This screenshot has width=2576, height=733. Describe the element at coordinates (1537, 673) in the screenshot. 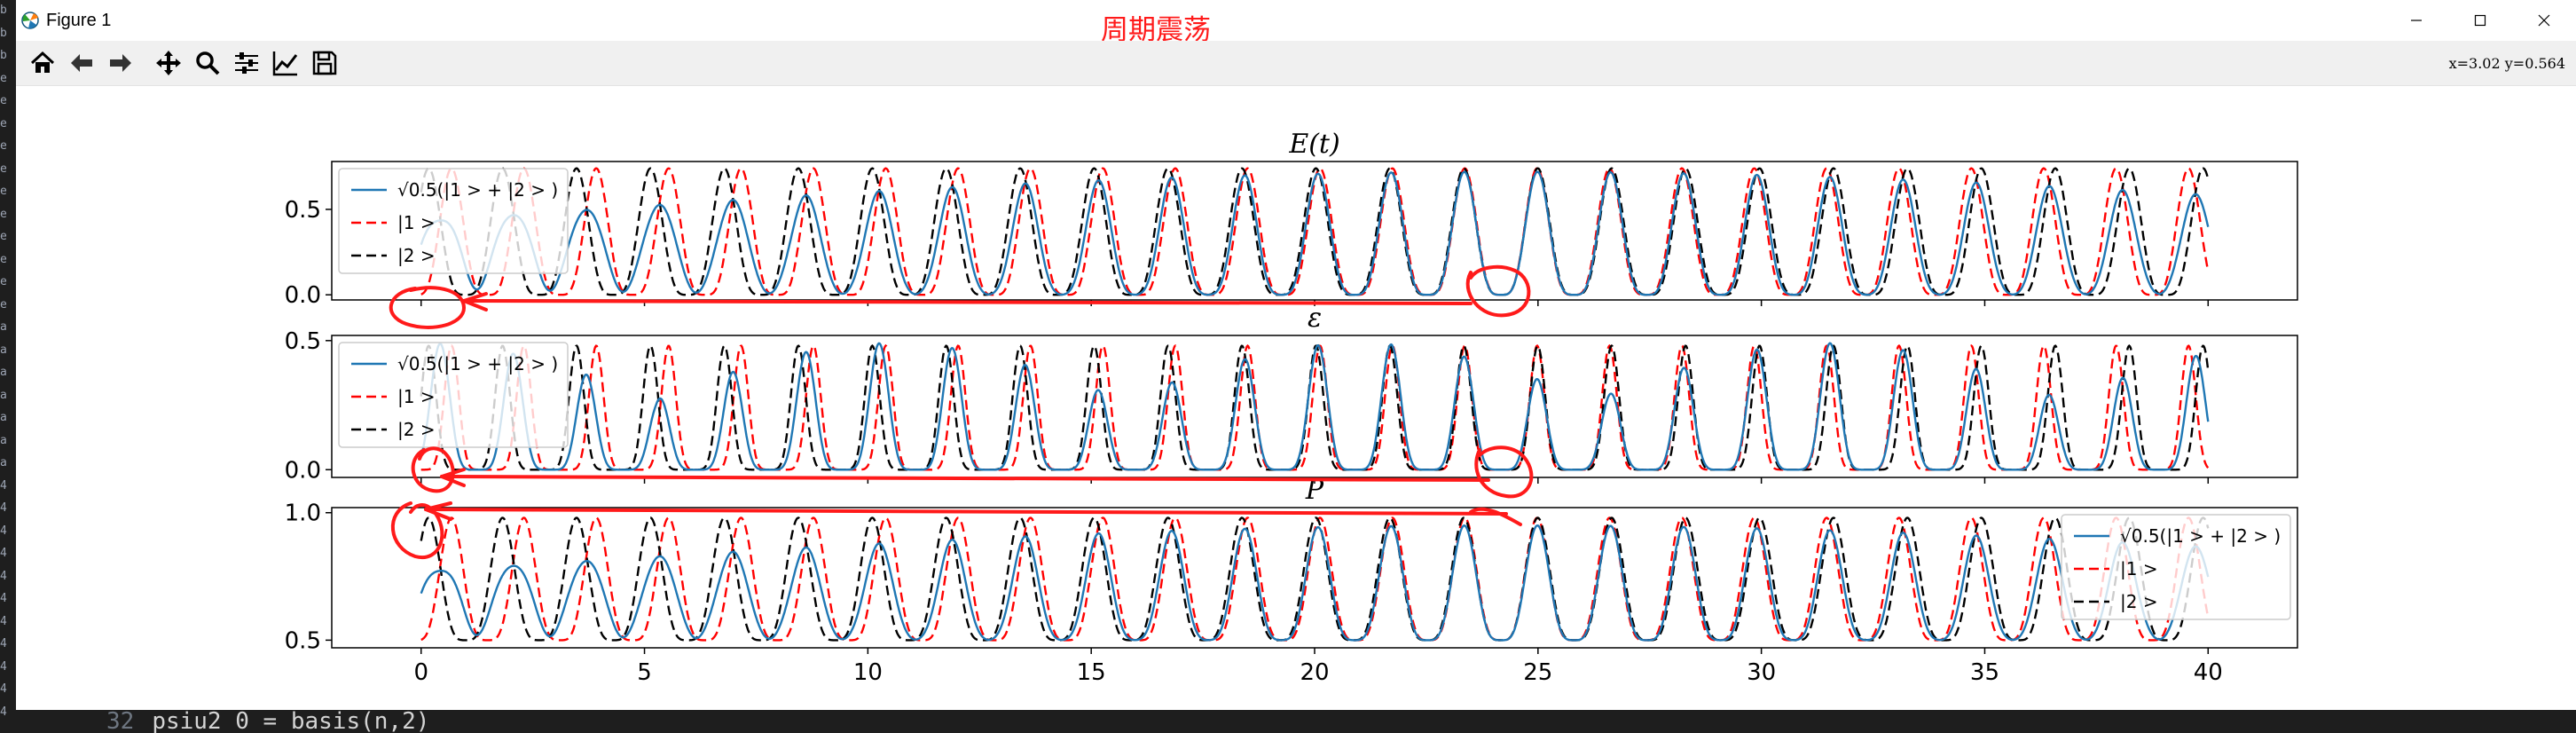

I see `x-tick-label: 25` at that location.